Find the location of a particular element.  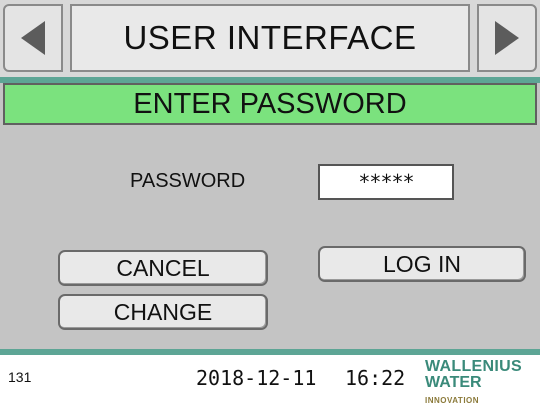

company-logo: WALLENIUS WATER INNOVATION is located at coordinates (482, 384).